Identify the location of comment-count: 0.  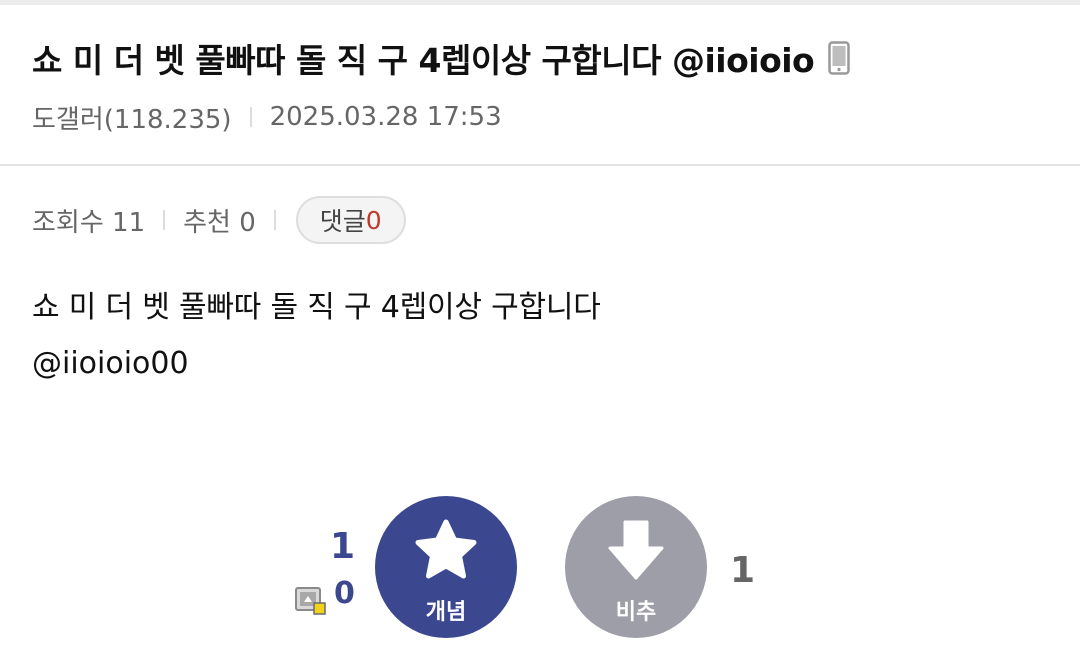
(373, 220).